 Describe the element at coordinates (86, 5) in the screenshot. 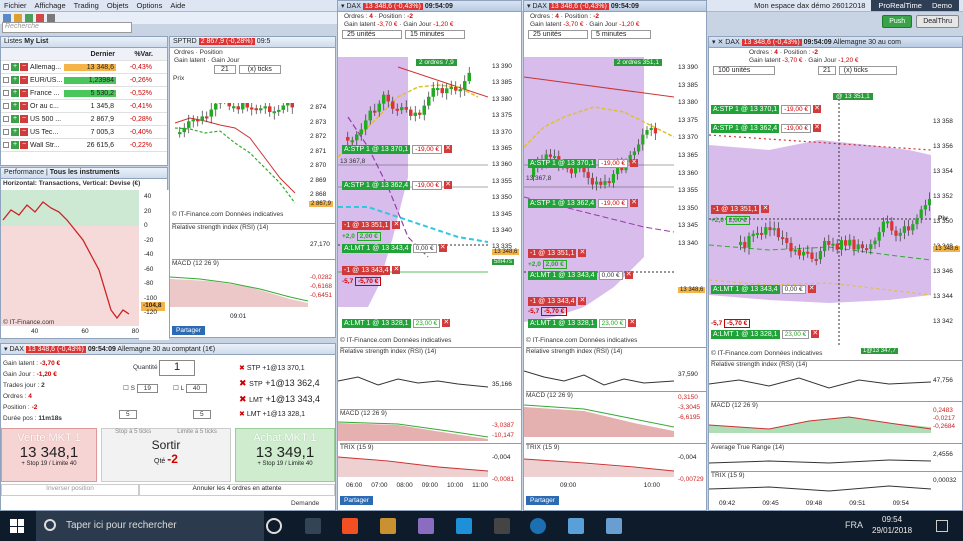

I see `menu-trading: Trading` at that location.